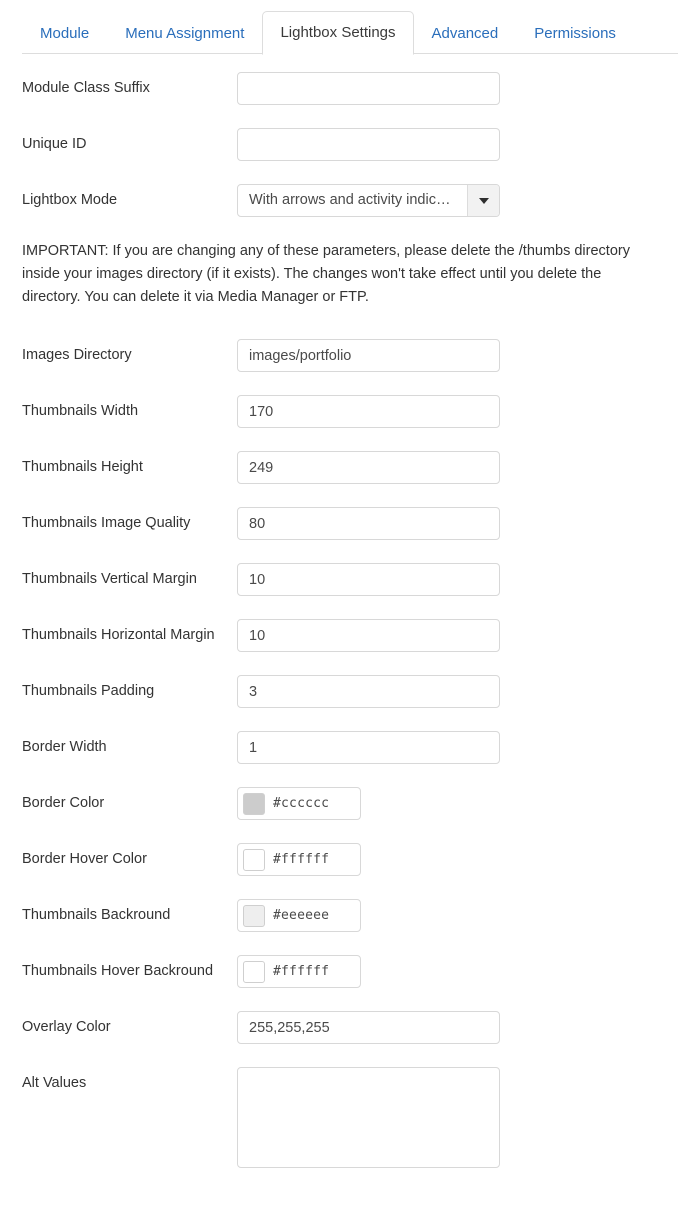 This screenshot has width=700, height=1213. What do you see at coordinates (368, 1117) in the screenshot?
I see `alt-values-textarea` at bounding box center [368, 1117].